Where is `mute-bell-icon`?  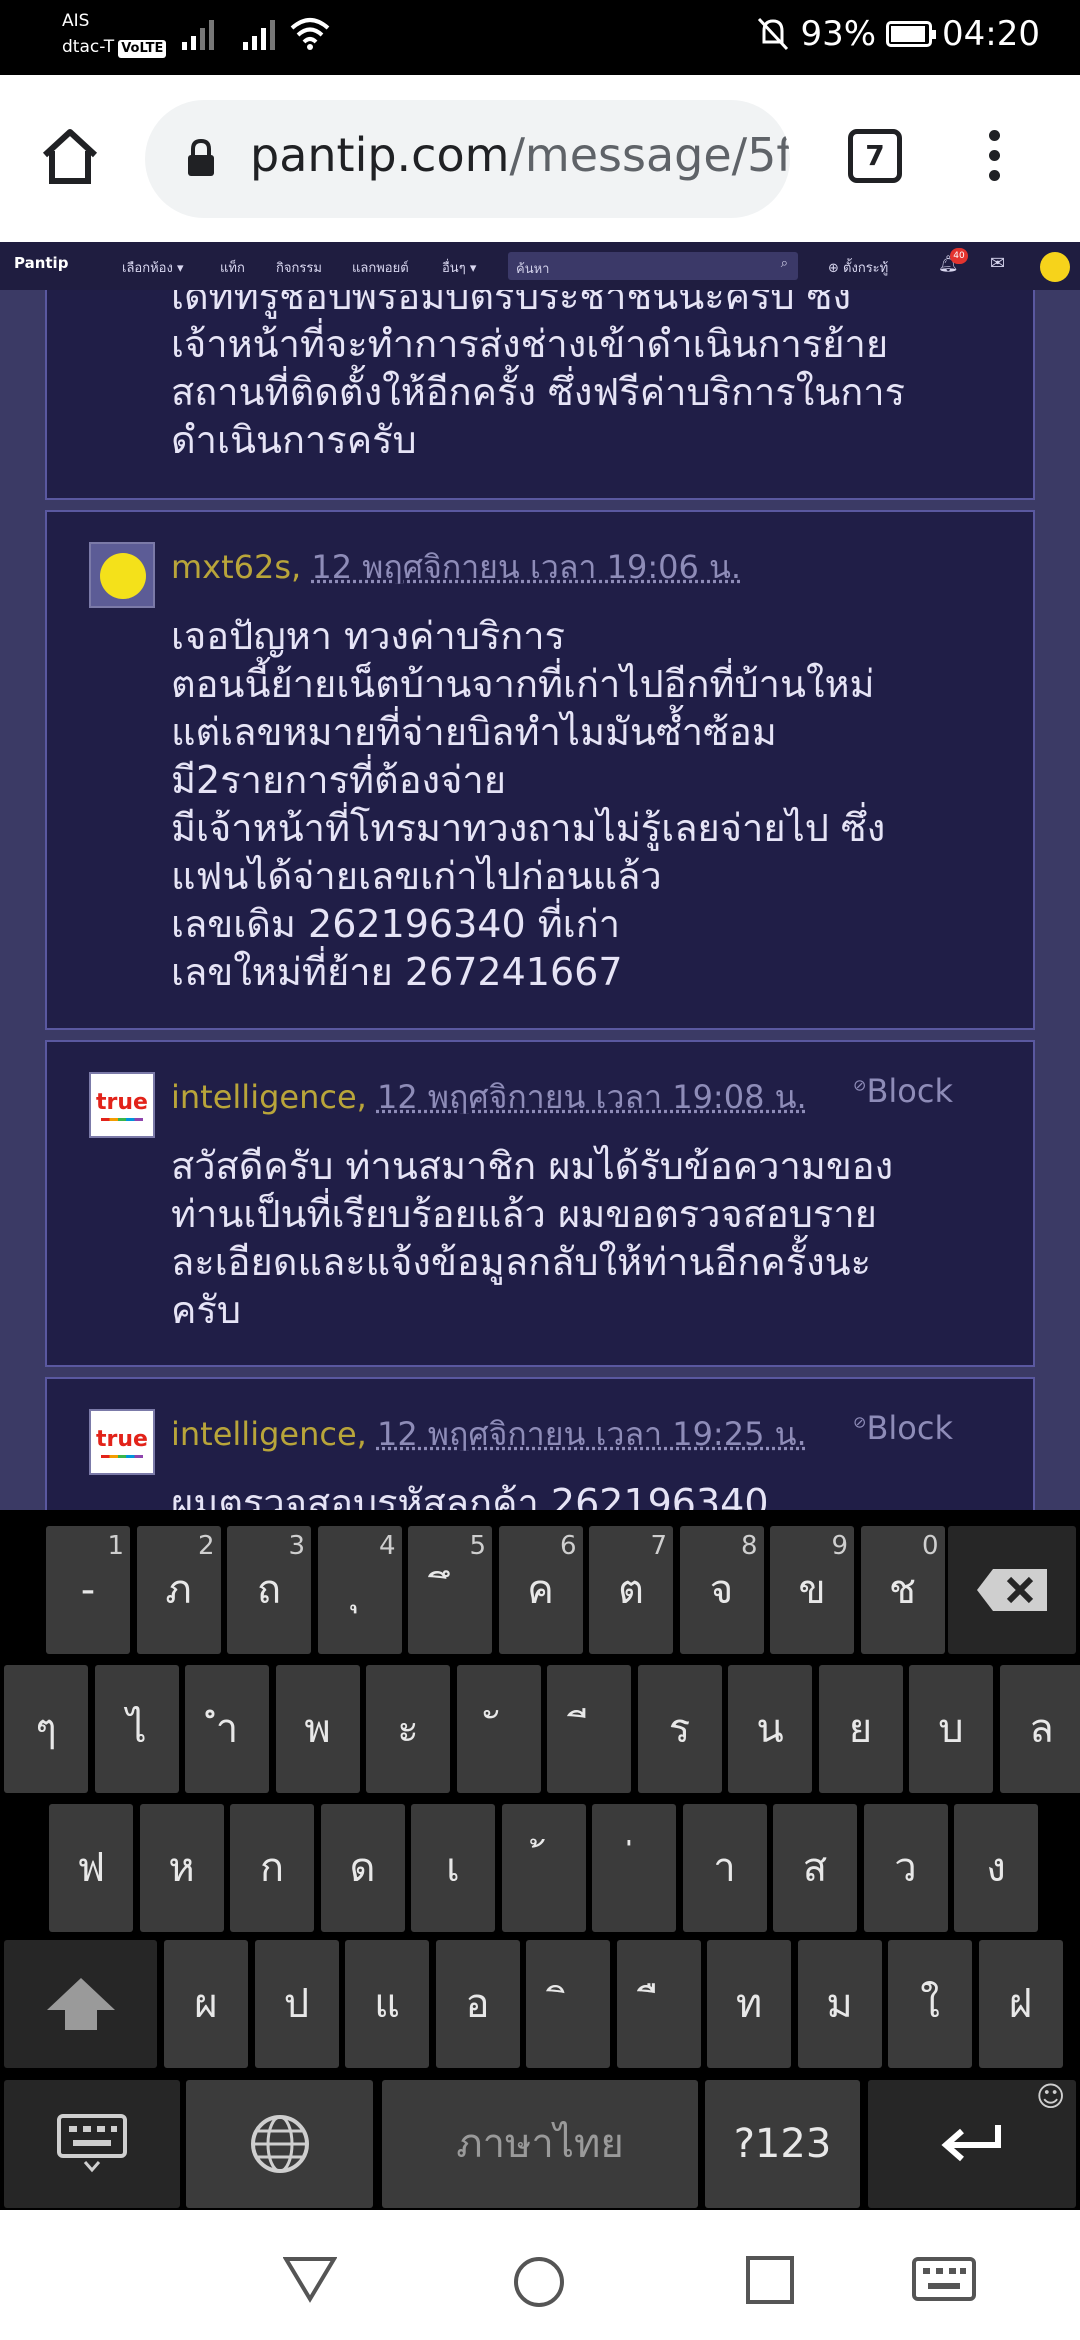
mute-bell-icon is located at coordinates (773, 34).